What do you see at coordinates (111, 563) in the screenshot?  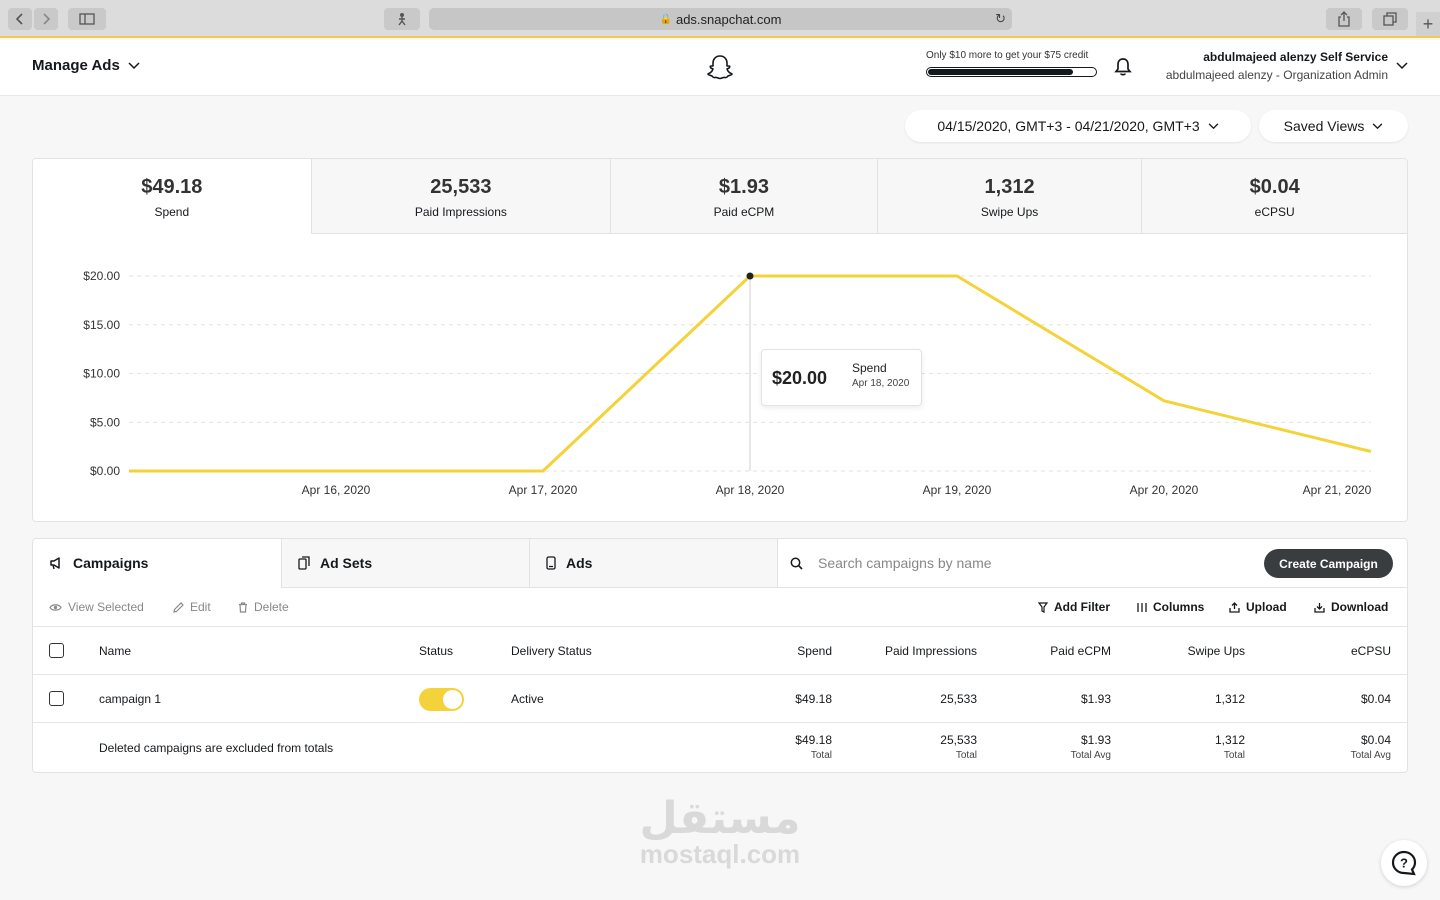 I see `tab-label: Campaigns` at bounding box center [111, 563].